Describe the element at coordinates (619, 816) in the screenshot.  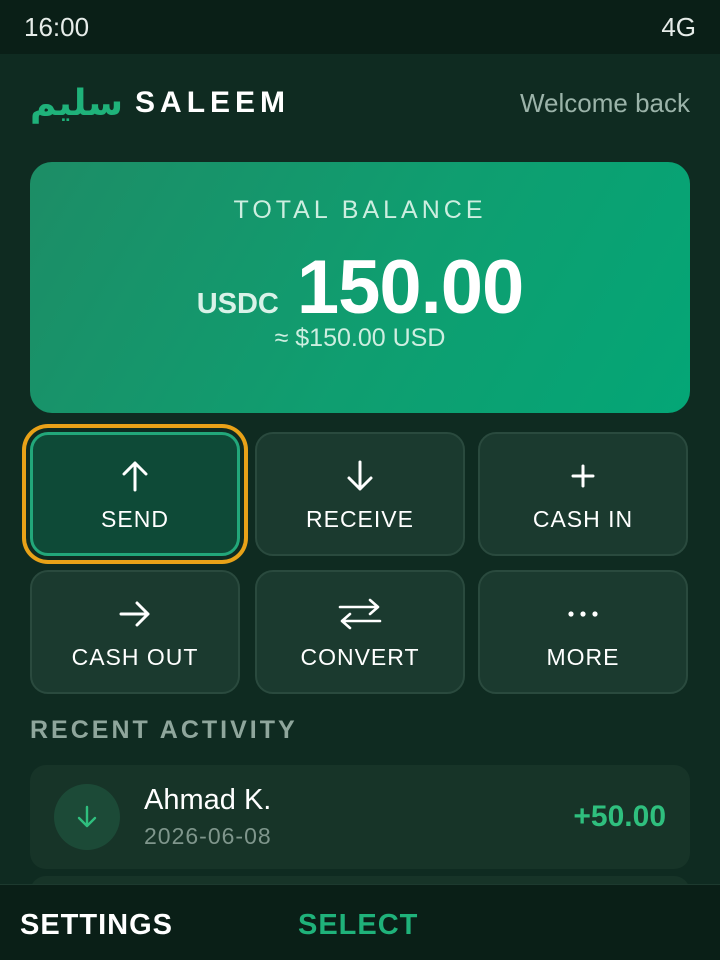
I see `activity-amount: +50.00` at that location.